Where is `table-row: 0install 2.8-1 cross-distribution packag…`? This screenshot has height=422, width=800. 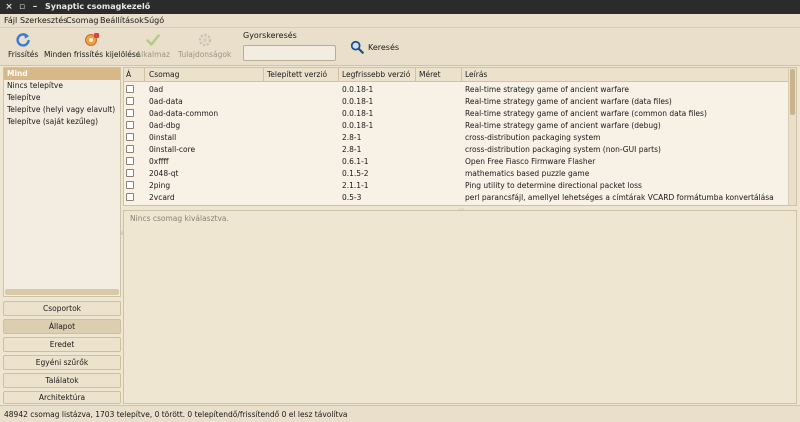
table-row: 0install 2.8-1 cross-distribution packag… is located at coordinates (457, 137).